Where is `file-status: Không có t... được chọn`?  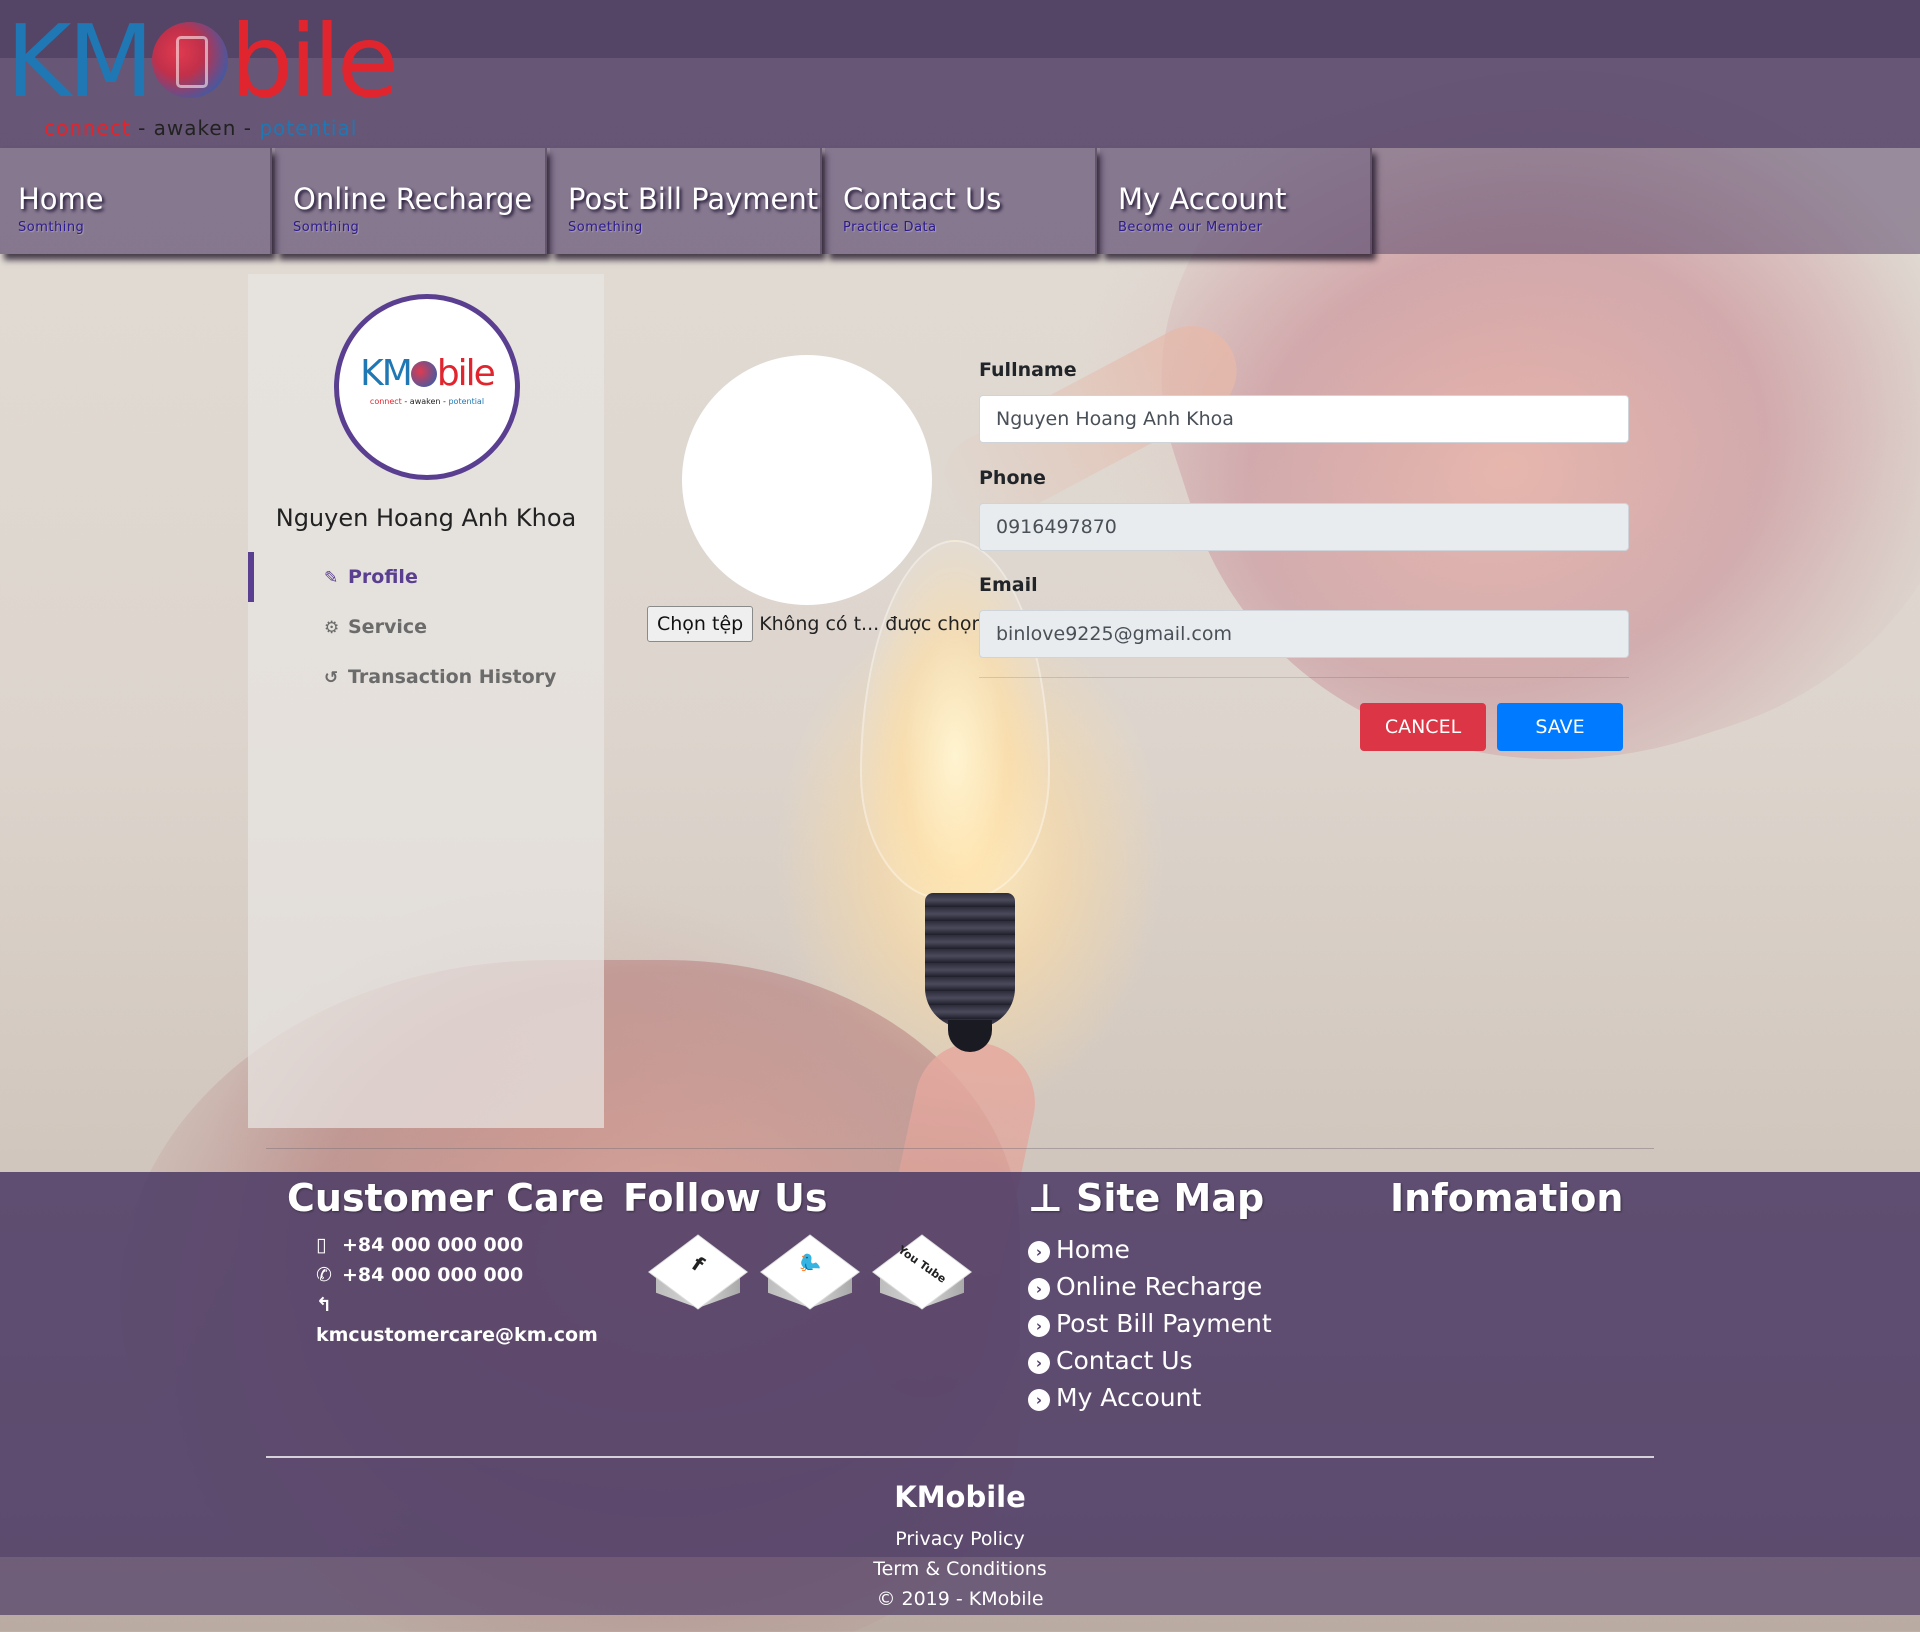 file-status: Không có t... được chọn is located at coordinates (871, 624).